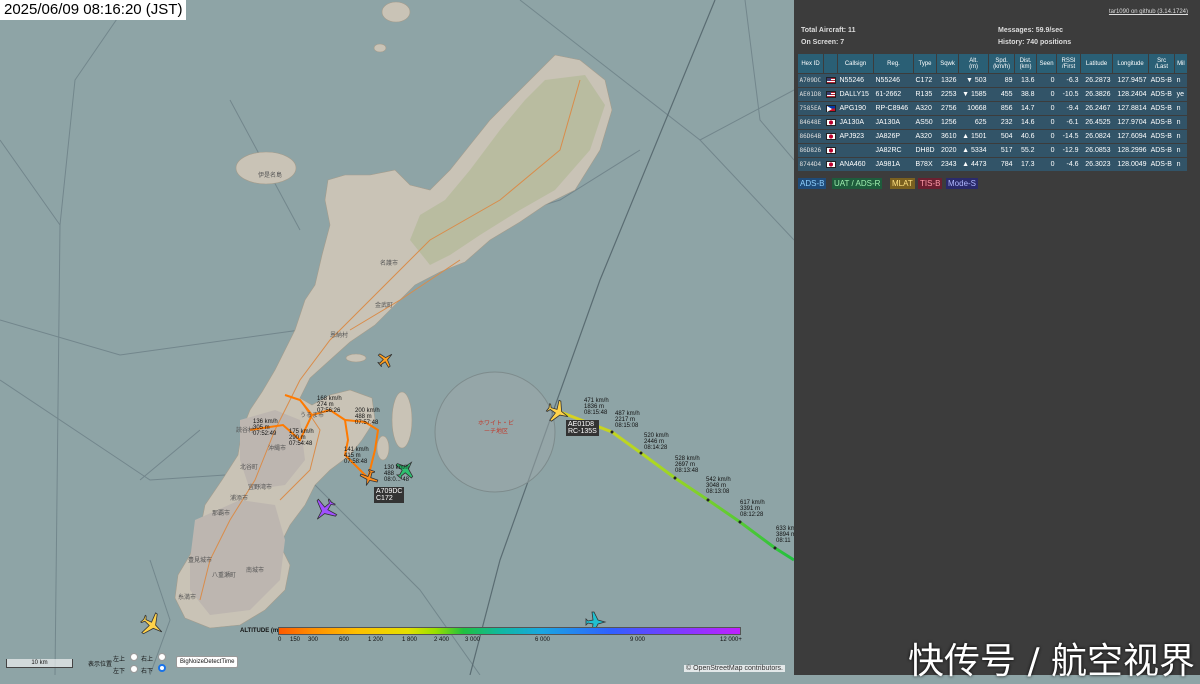  I want to click on place-label: 伊是名島, so click(270, 176).